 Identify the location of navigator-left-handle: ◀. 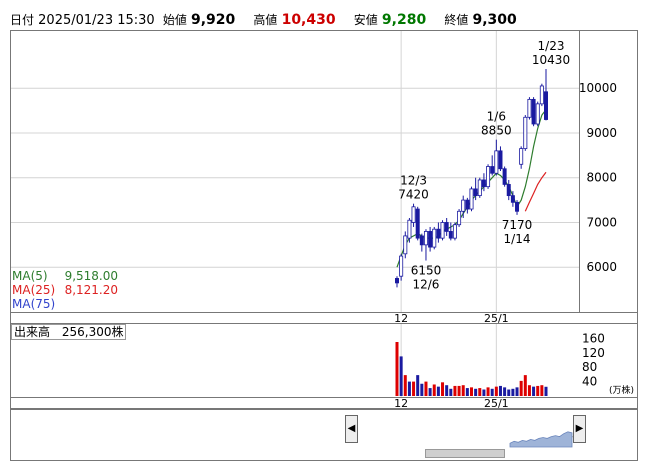
(351, 429).